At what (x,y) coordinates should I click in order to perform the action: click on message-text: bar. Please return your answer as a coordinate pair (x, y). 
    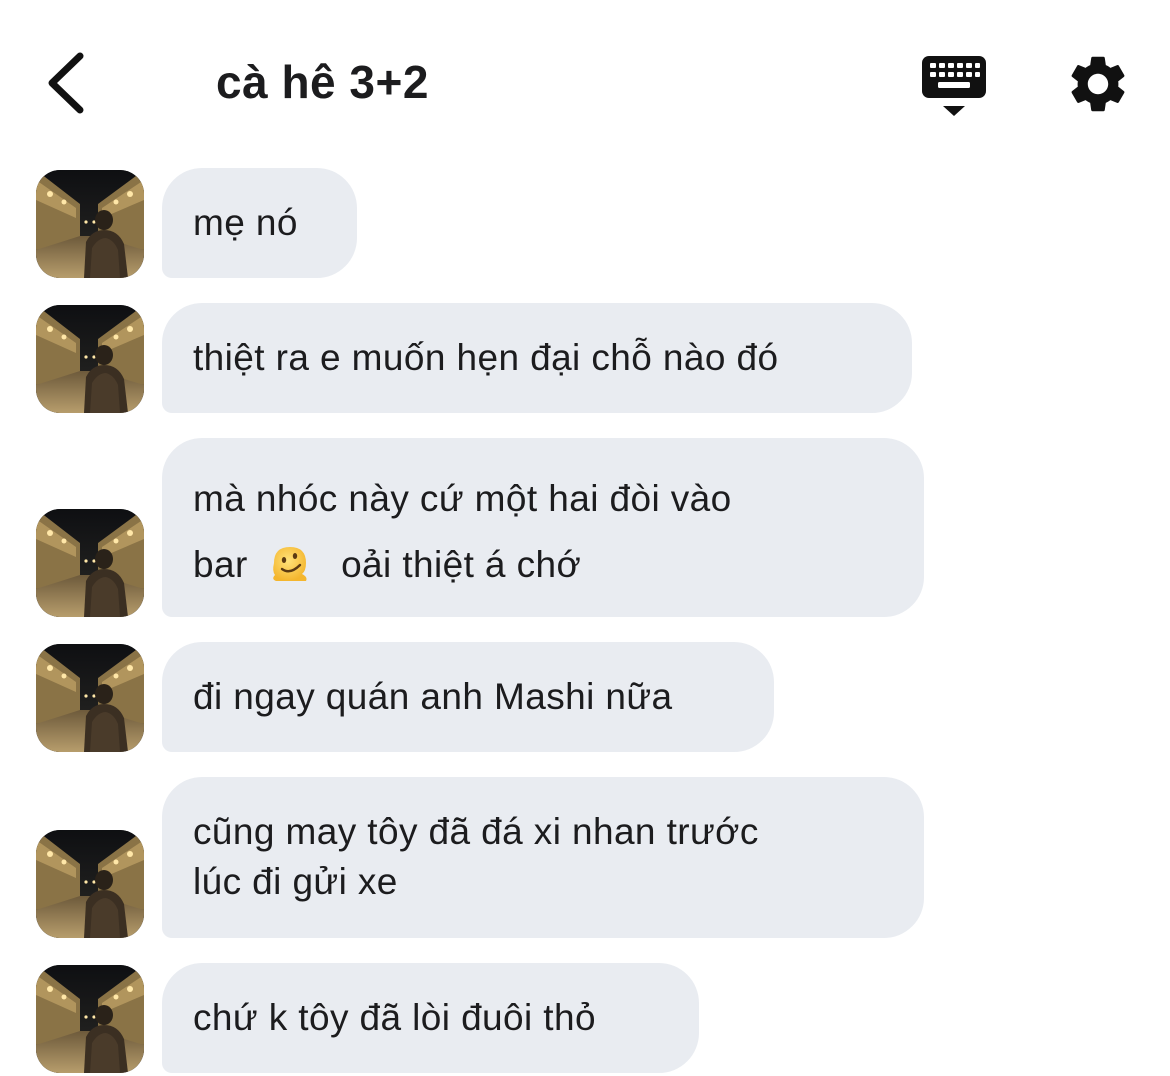
    Looking at the image, I should click on (220, 564).